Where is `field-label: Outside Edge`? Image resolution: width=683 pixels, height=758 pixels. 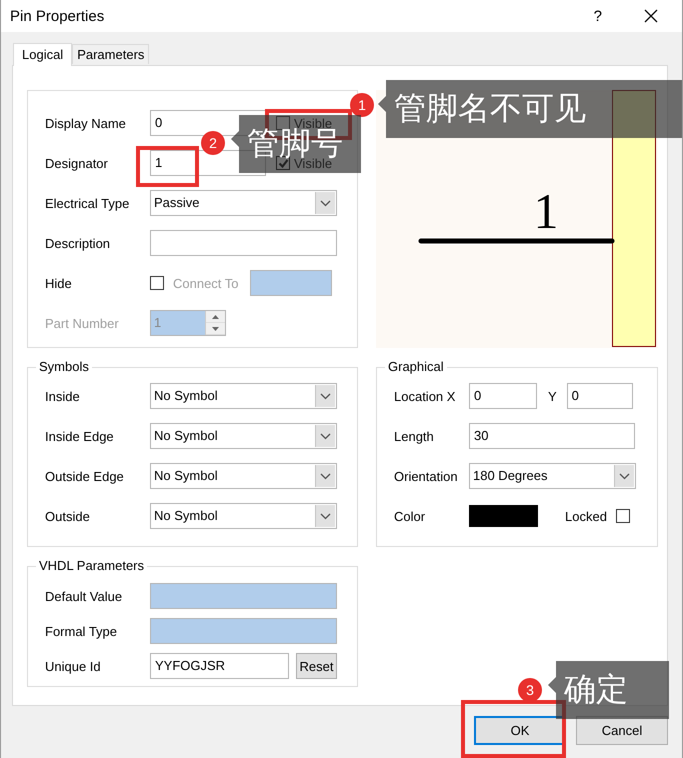
field-label: Outside Edge is located at coordinates (85, 476).